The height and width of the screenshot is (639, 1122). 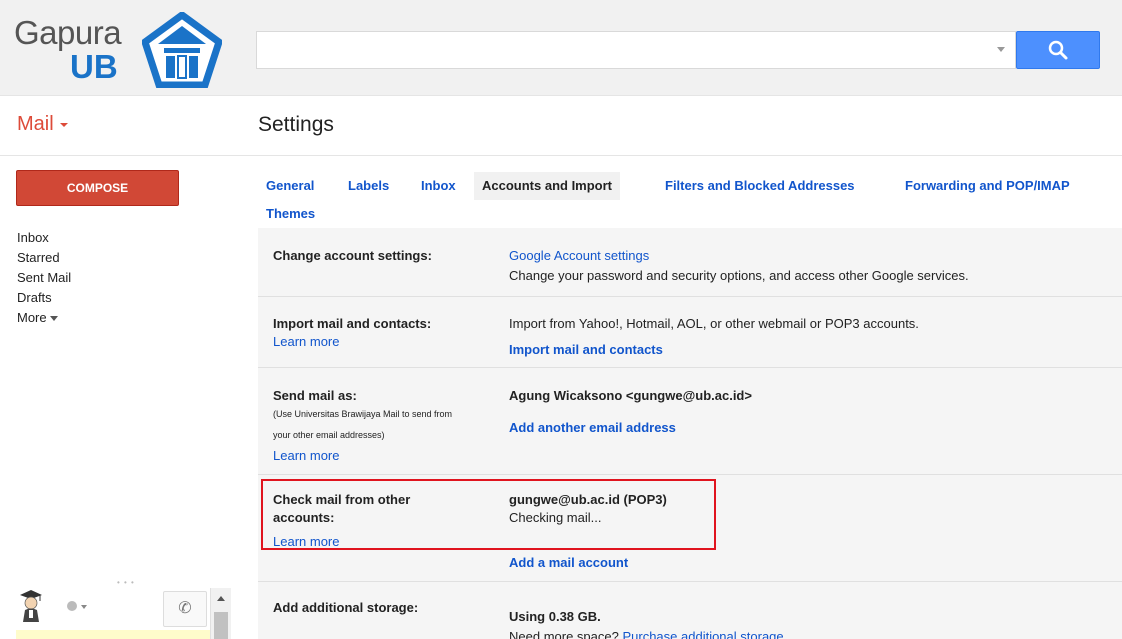 I want to click on import-label: Import mail and contacts:, so click(x=352, y=323).